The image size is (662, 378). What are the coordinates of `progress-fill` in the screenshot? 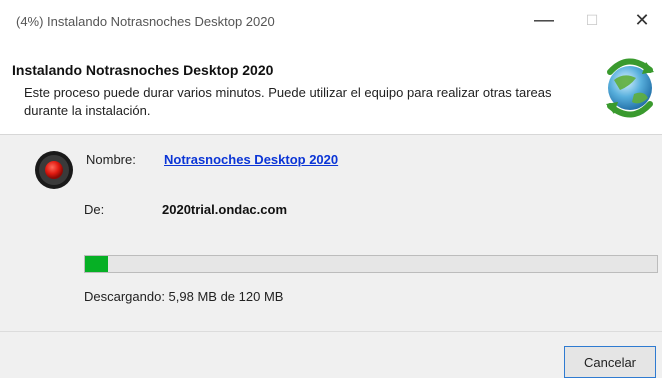 It's located at (96, 264).